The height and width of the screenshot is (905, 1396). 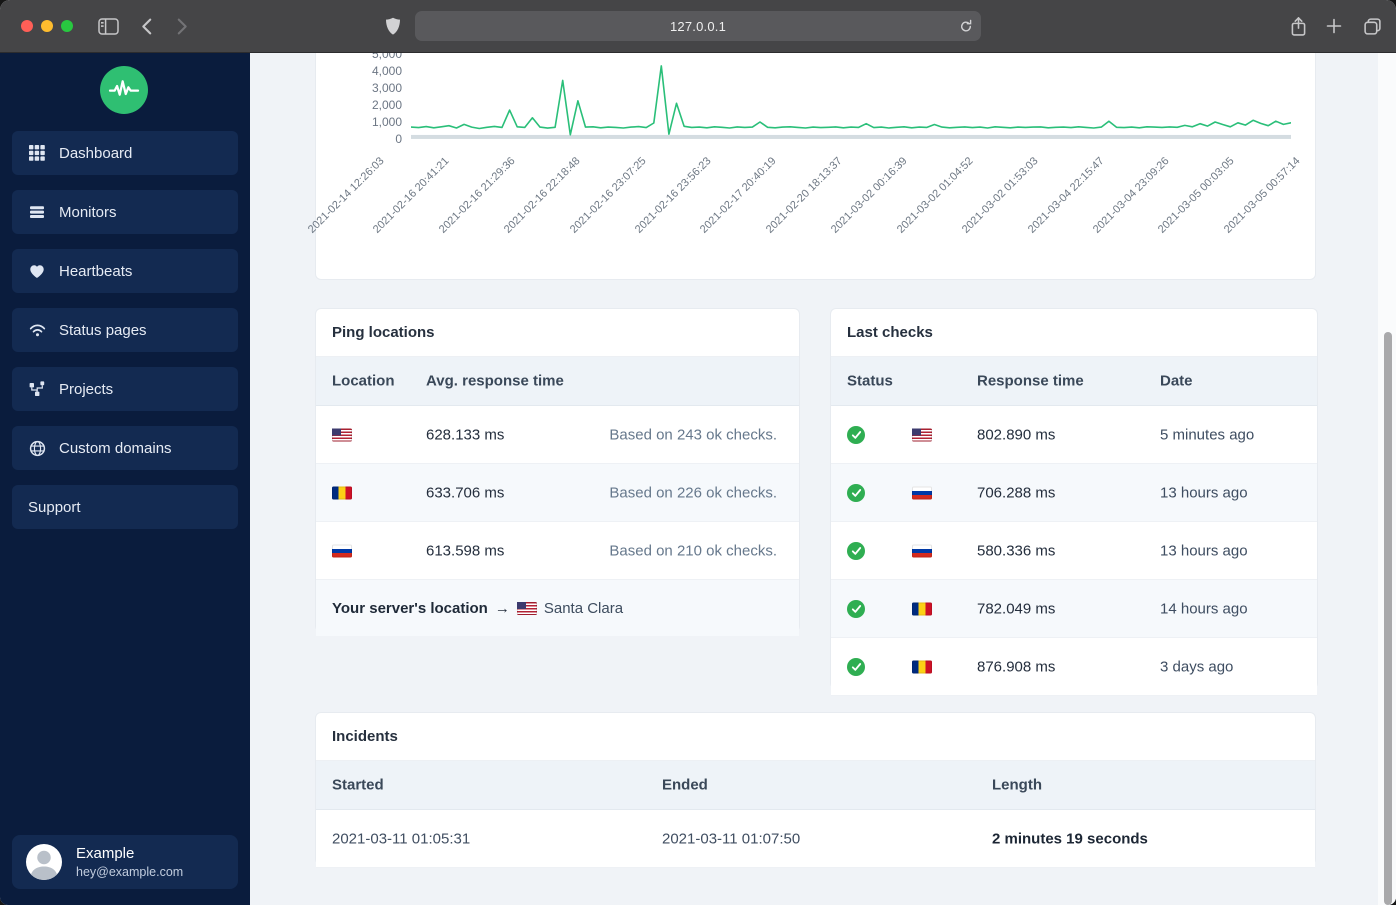 I want to click on response-time: 876.908 ms, so click(x=1016, y=666).